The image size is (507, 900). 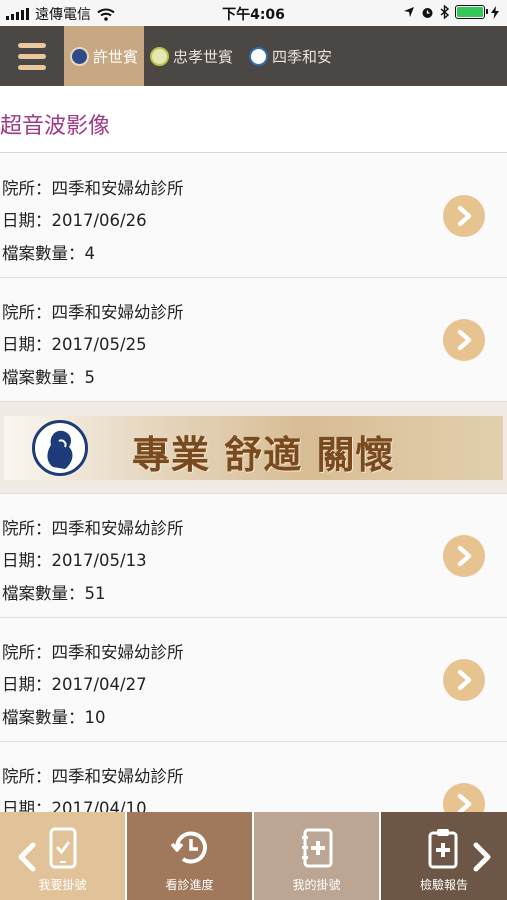 What do you see at coordinates (74, 684) in the screenshot?
I see `date-text: 日期：2017/04/27` at bounding box center [74, 684].